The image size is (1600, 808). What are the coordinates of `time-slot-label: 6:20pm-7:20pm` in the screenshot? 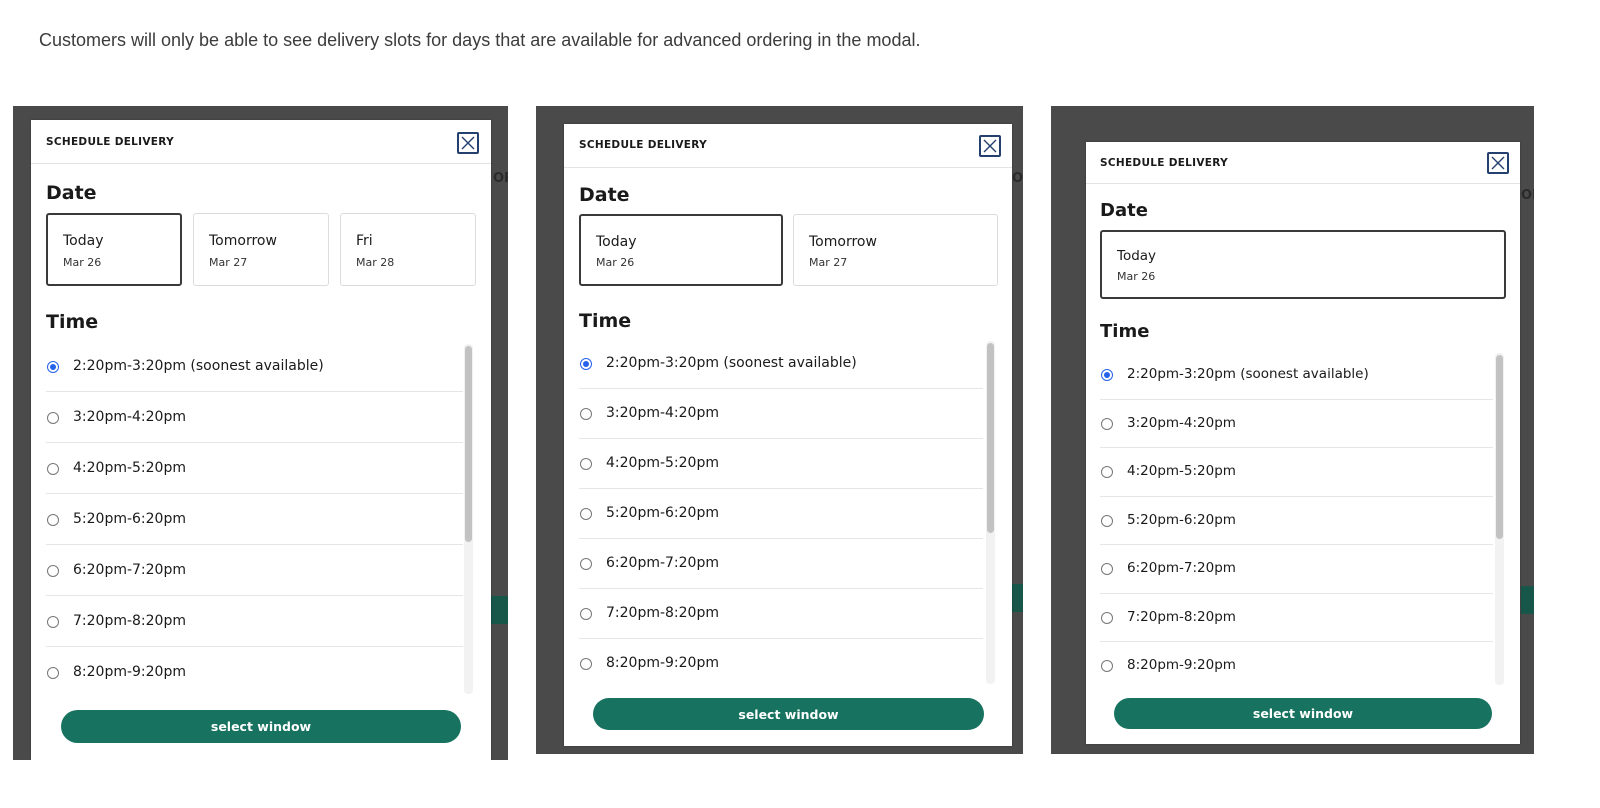 It's located at (1181, 568).